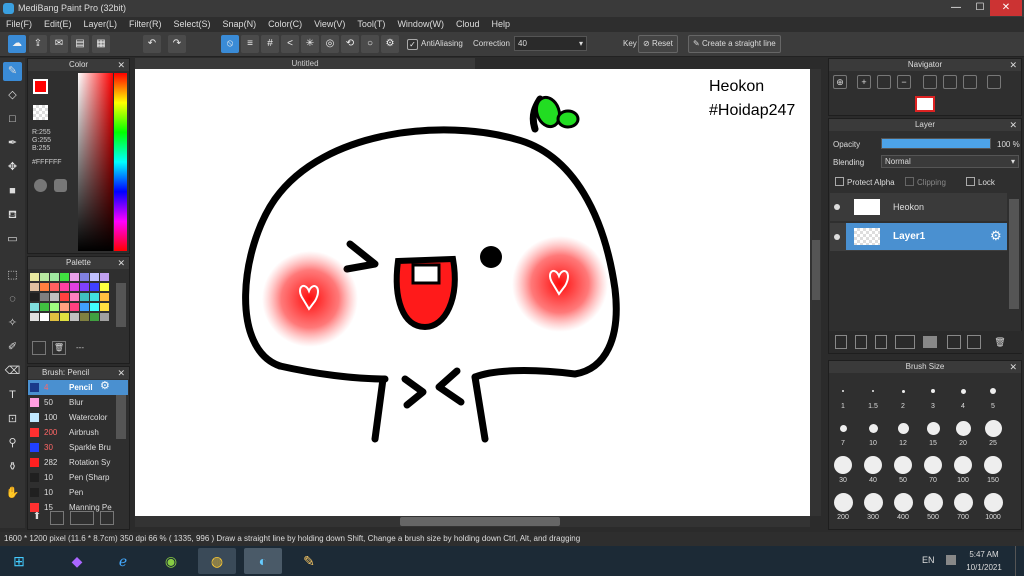 Image resolution: width=1024 pixels, height=576 pixels. I want to click on blending-select: Normal ▾, so click(950, 161).